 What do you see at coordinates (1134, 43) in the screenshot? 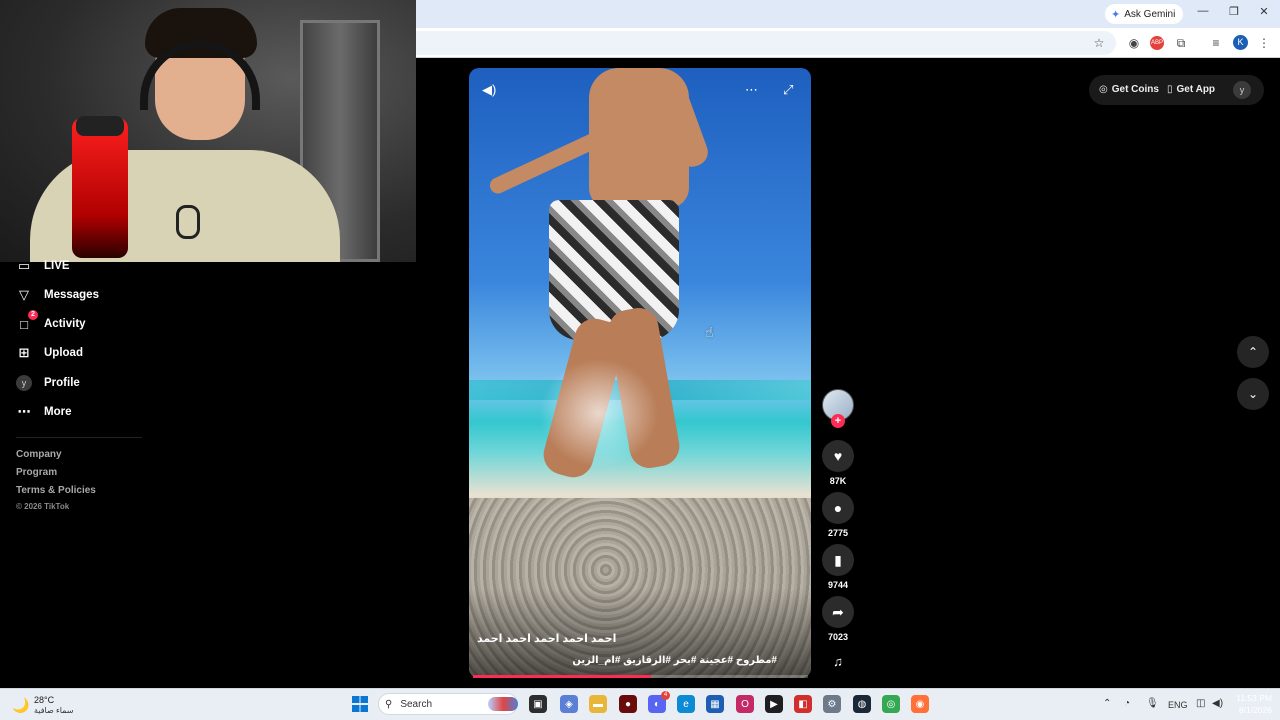
I see `extension-gauge-icon: ◉` at bounding box center [1134, 43].